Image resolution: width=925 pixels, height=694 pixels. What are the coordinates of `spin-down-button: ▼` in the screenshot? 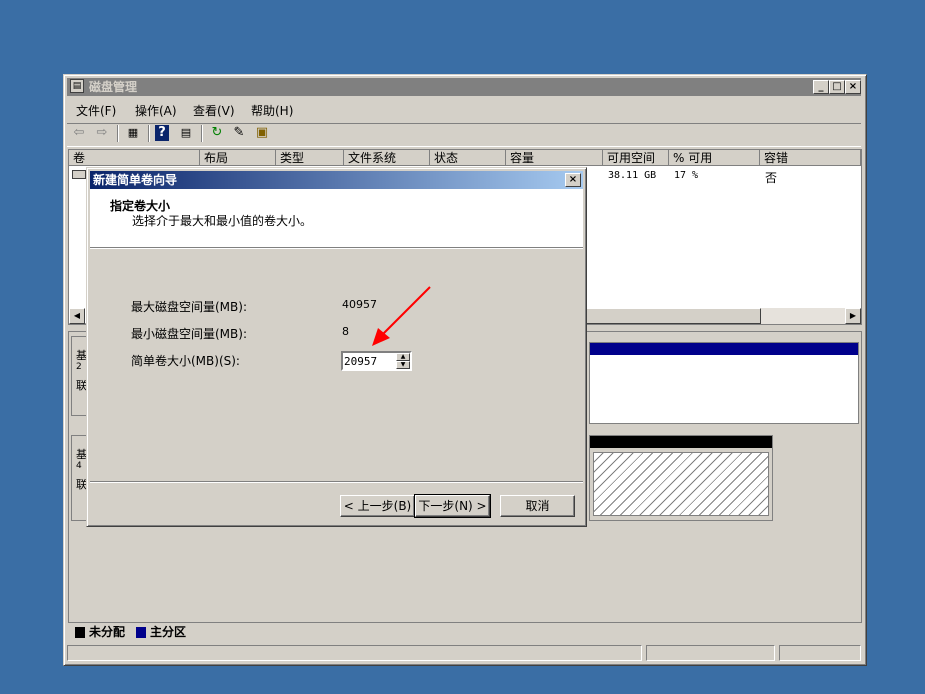 It's located at (403, 365).